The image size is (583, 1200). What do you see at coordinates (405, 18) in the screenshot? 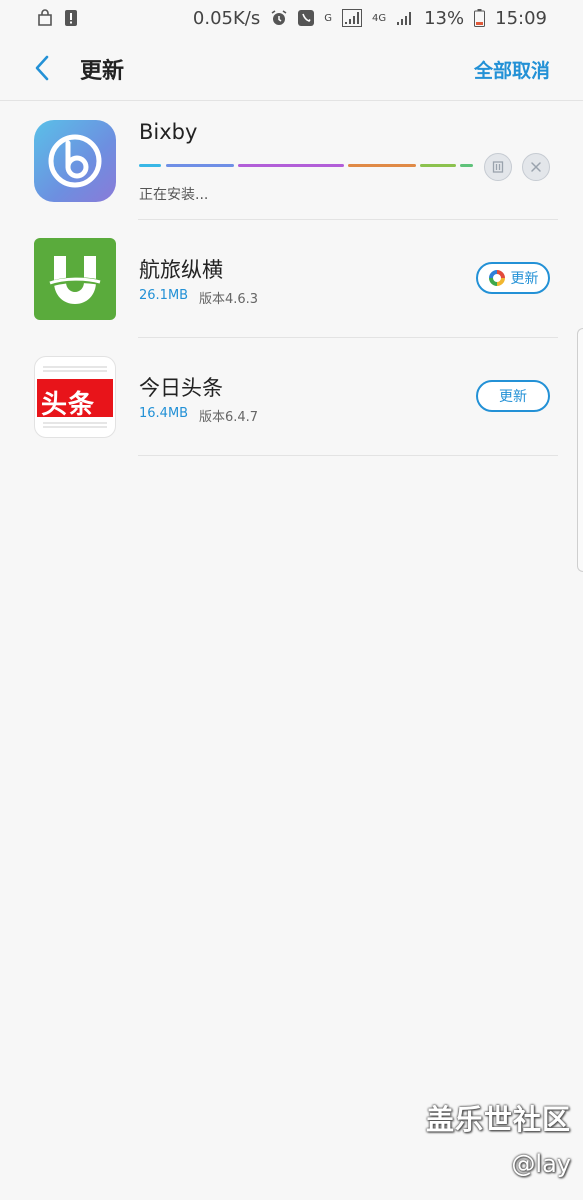
I see `signal-strength-icon` at bounding box center [405, 18].